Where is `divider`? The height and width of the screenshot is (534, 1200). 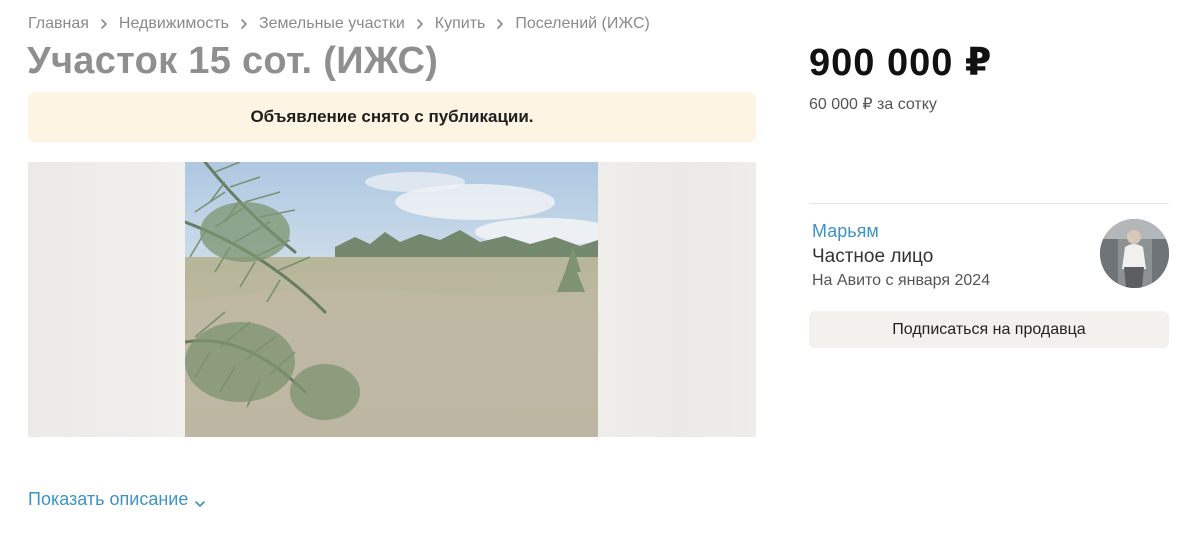 divider is located at coordinates (989, 203).